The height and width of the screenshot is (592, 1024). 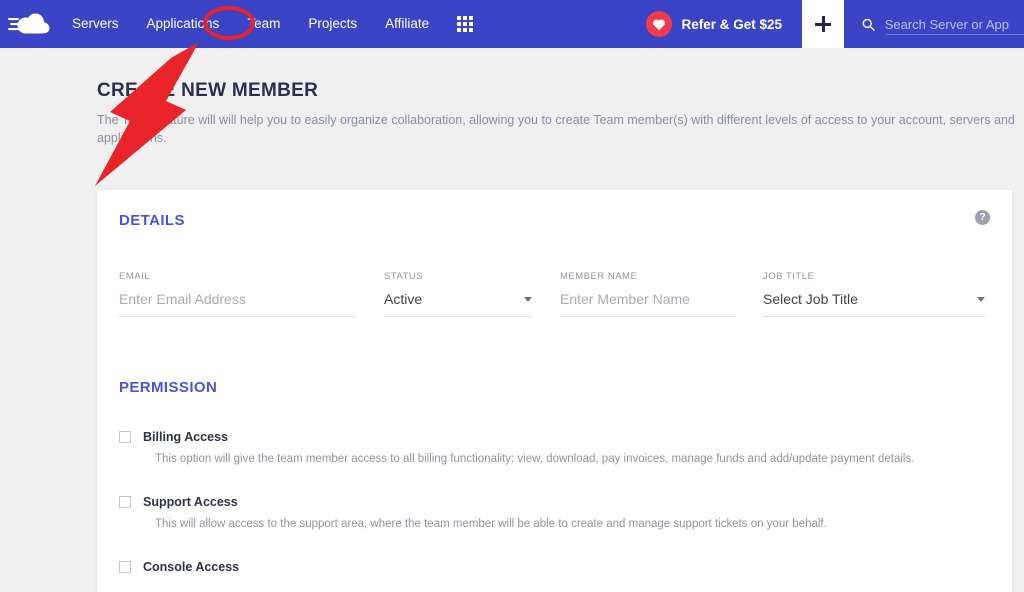 I want to click on details-form: EMAIL STATUS Active MEMBER NAME JO, so click(x=554, y=299).